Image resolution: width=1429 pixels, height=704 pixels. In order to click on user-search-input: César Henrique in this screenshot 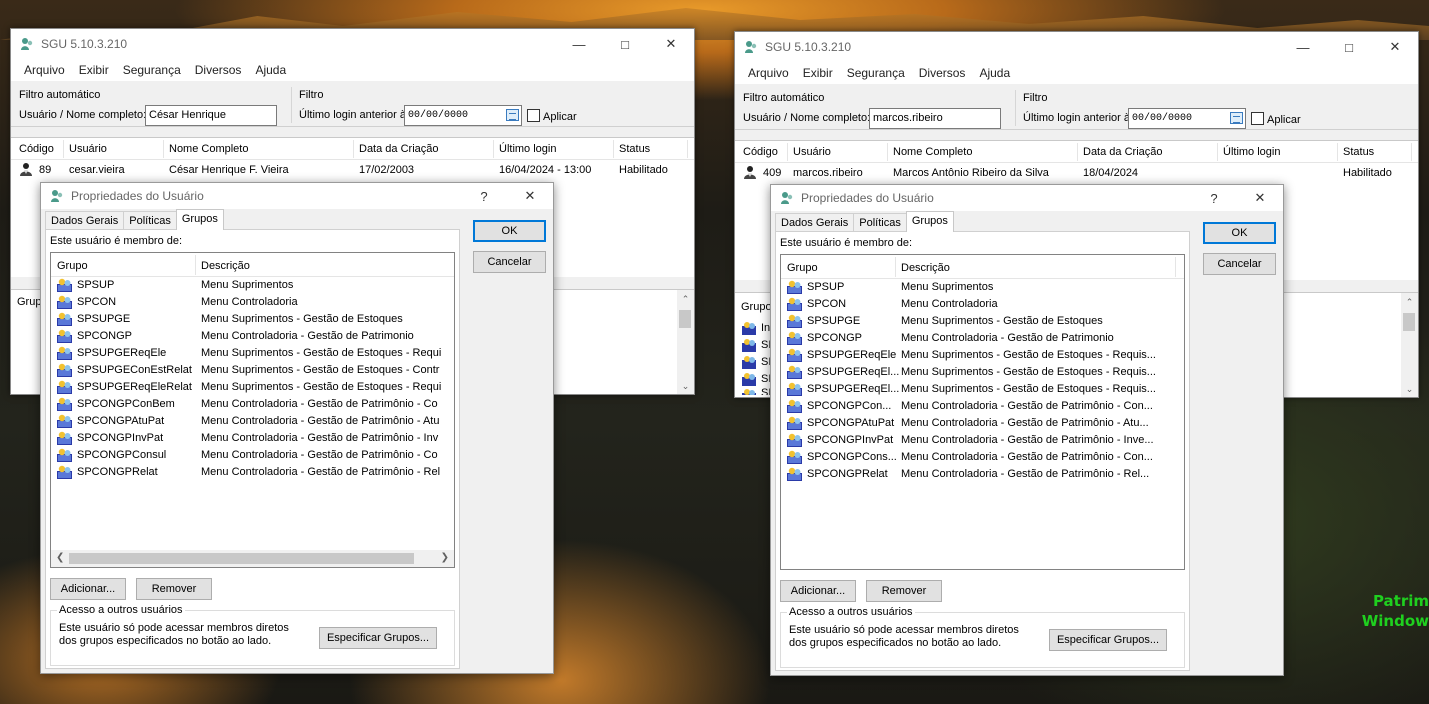, I will do `click(211, 115)`.